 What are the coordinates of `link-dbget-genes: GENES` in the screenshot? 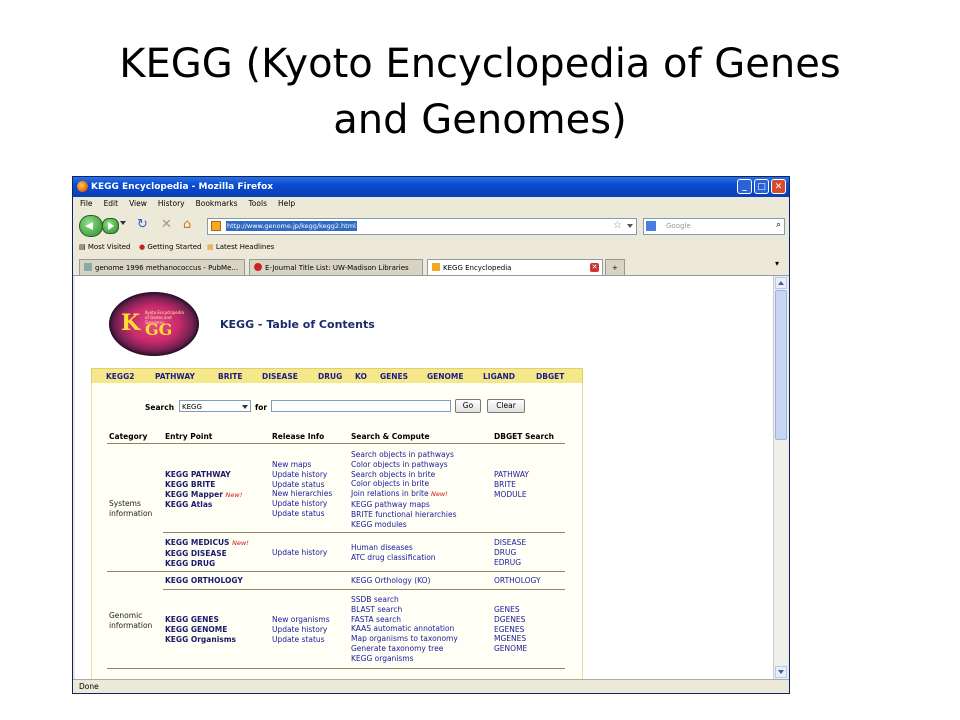 It's located at (510, 610).